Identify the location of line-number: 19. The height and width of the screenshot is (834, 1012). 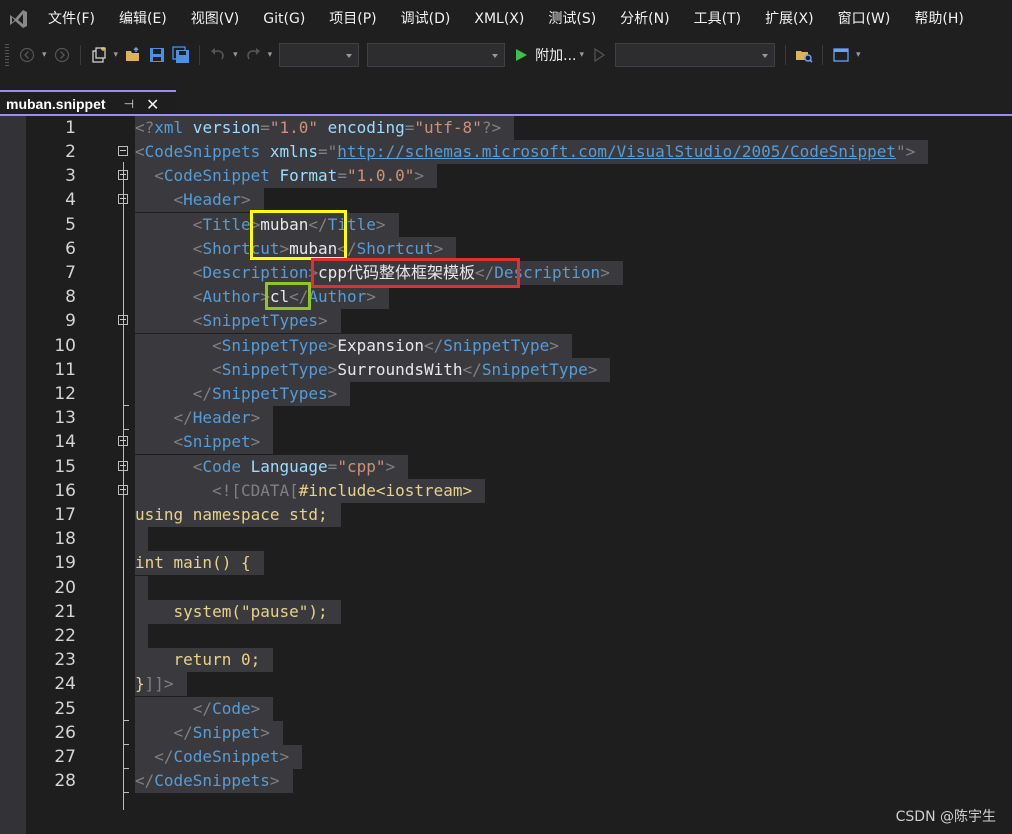
(65, 563).